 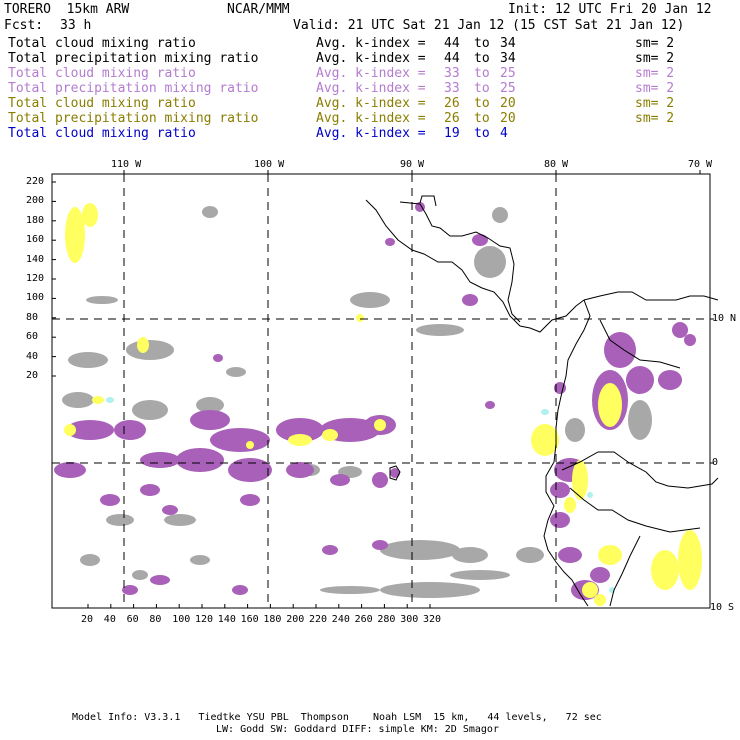 What do you see at coordinates (132, 619) in the screenshot?
I see `x-tick-label: 60` at bounding box center [132, 619].